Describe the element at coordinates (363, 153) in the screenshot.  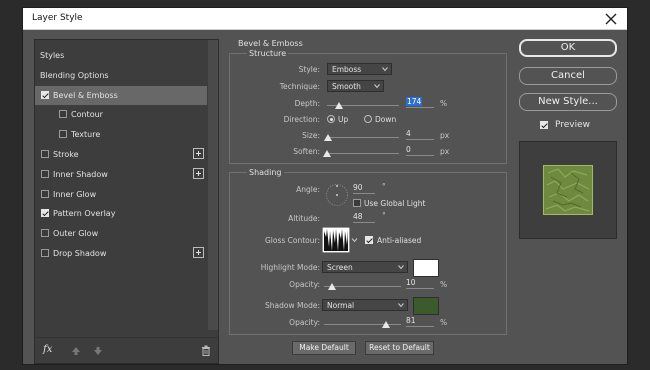
I see `soften-slider-track` at that location.